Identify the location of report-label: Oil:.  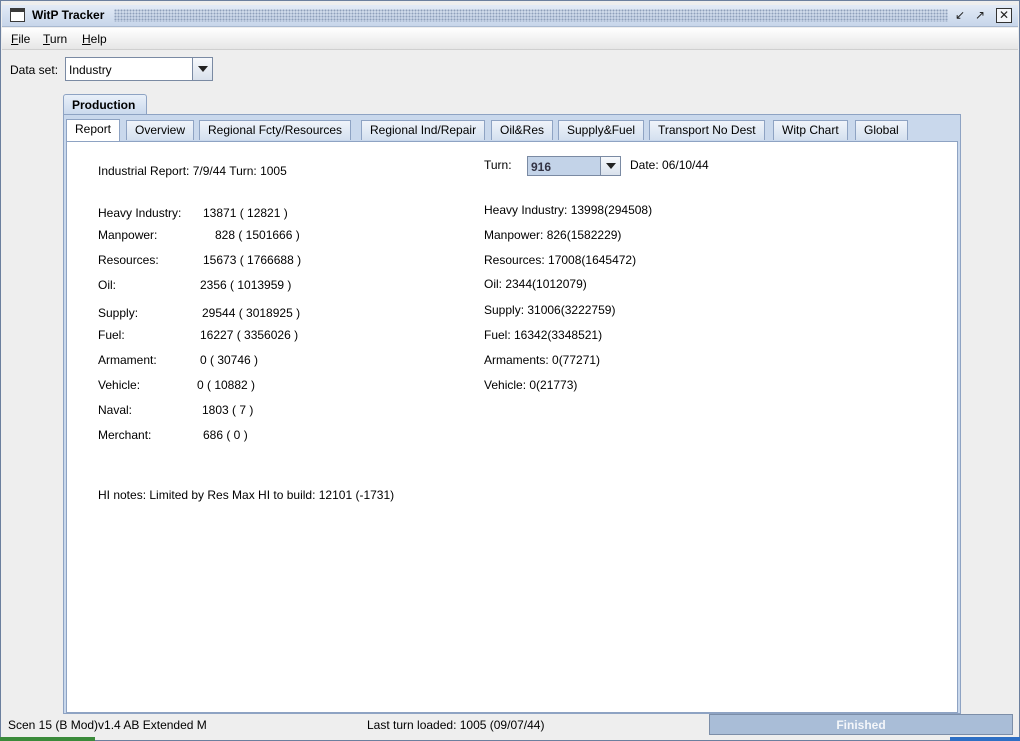
(107, 285).